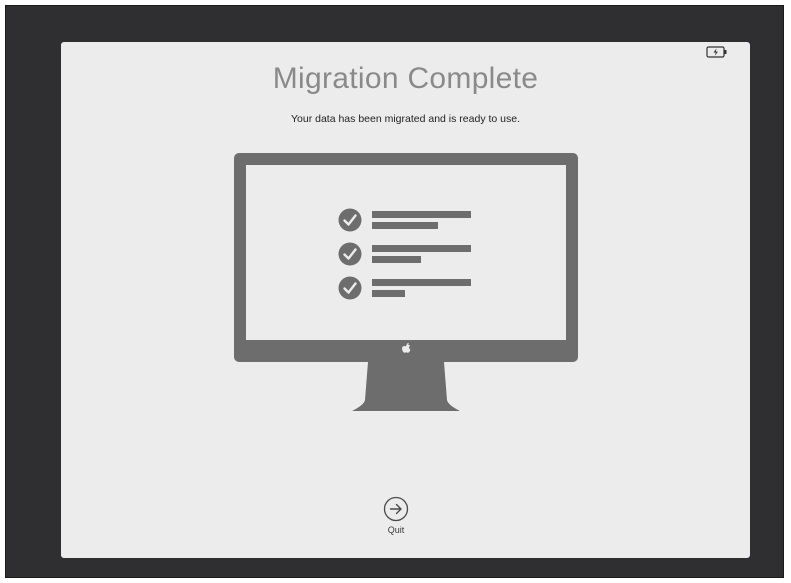  Describe the element at coordinates (405, 78) in the screenshot. I see `page-title: Migration Complete` at that location.